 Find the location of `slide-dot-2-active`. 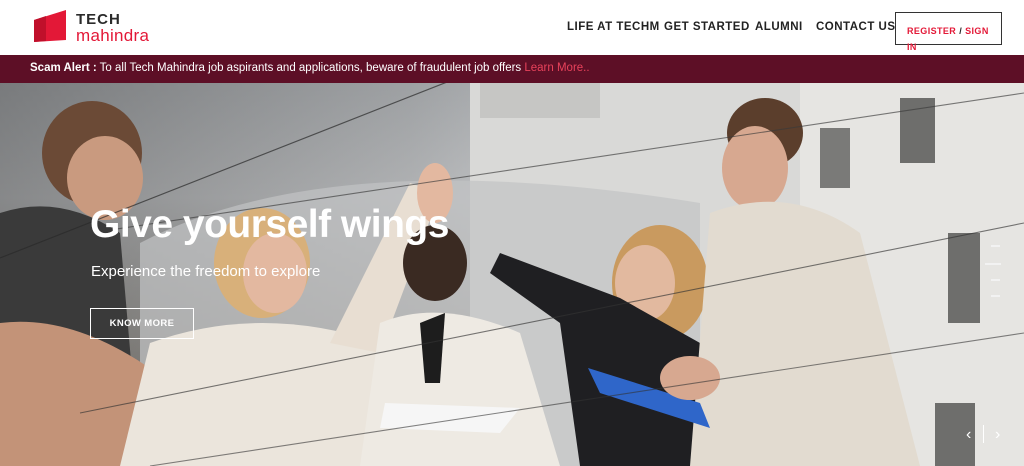

slide-dot-2-active is located at coordinates (993, 264).